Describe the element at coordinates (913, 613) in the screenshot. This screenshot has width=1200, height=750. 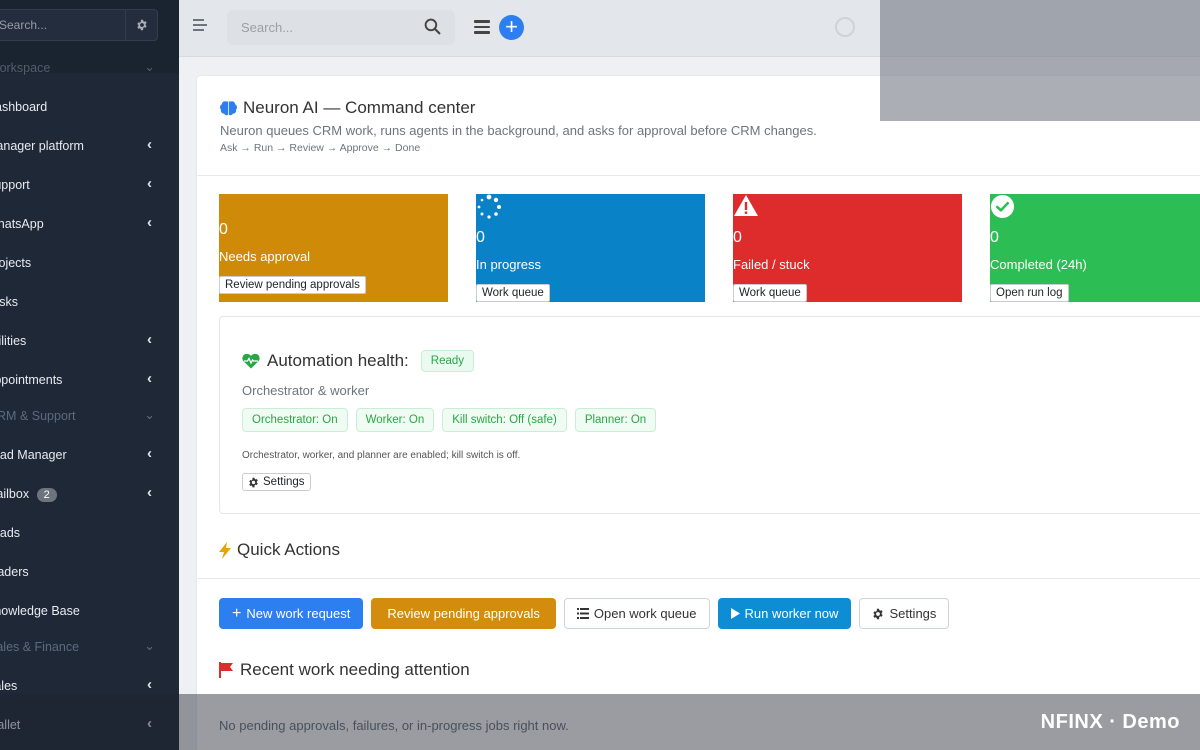
I see `button-label: Settings` at that location.